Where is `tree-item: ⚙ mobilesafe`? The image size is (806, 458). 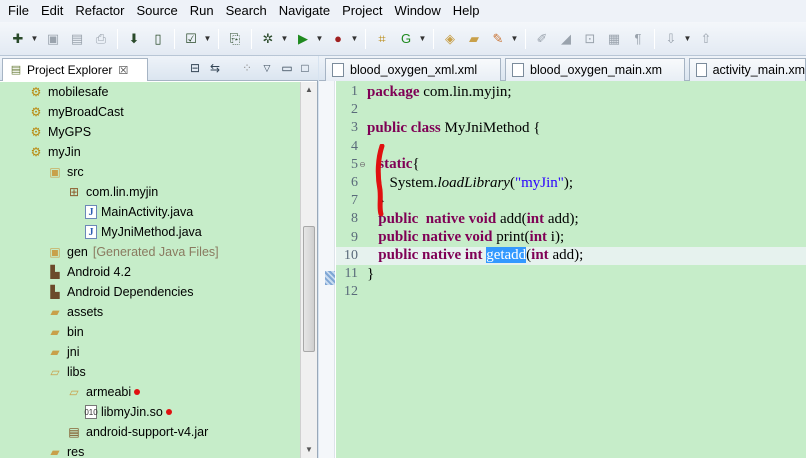
tree-item: ⚙ mobilesafe is located at coordinates (68, 92).